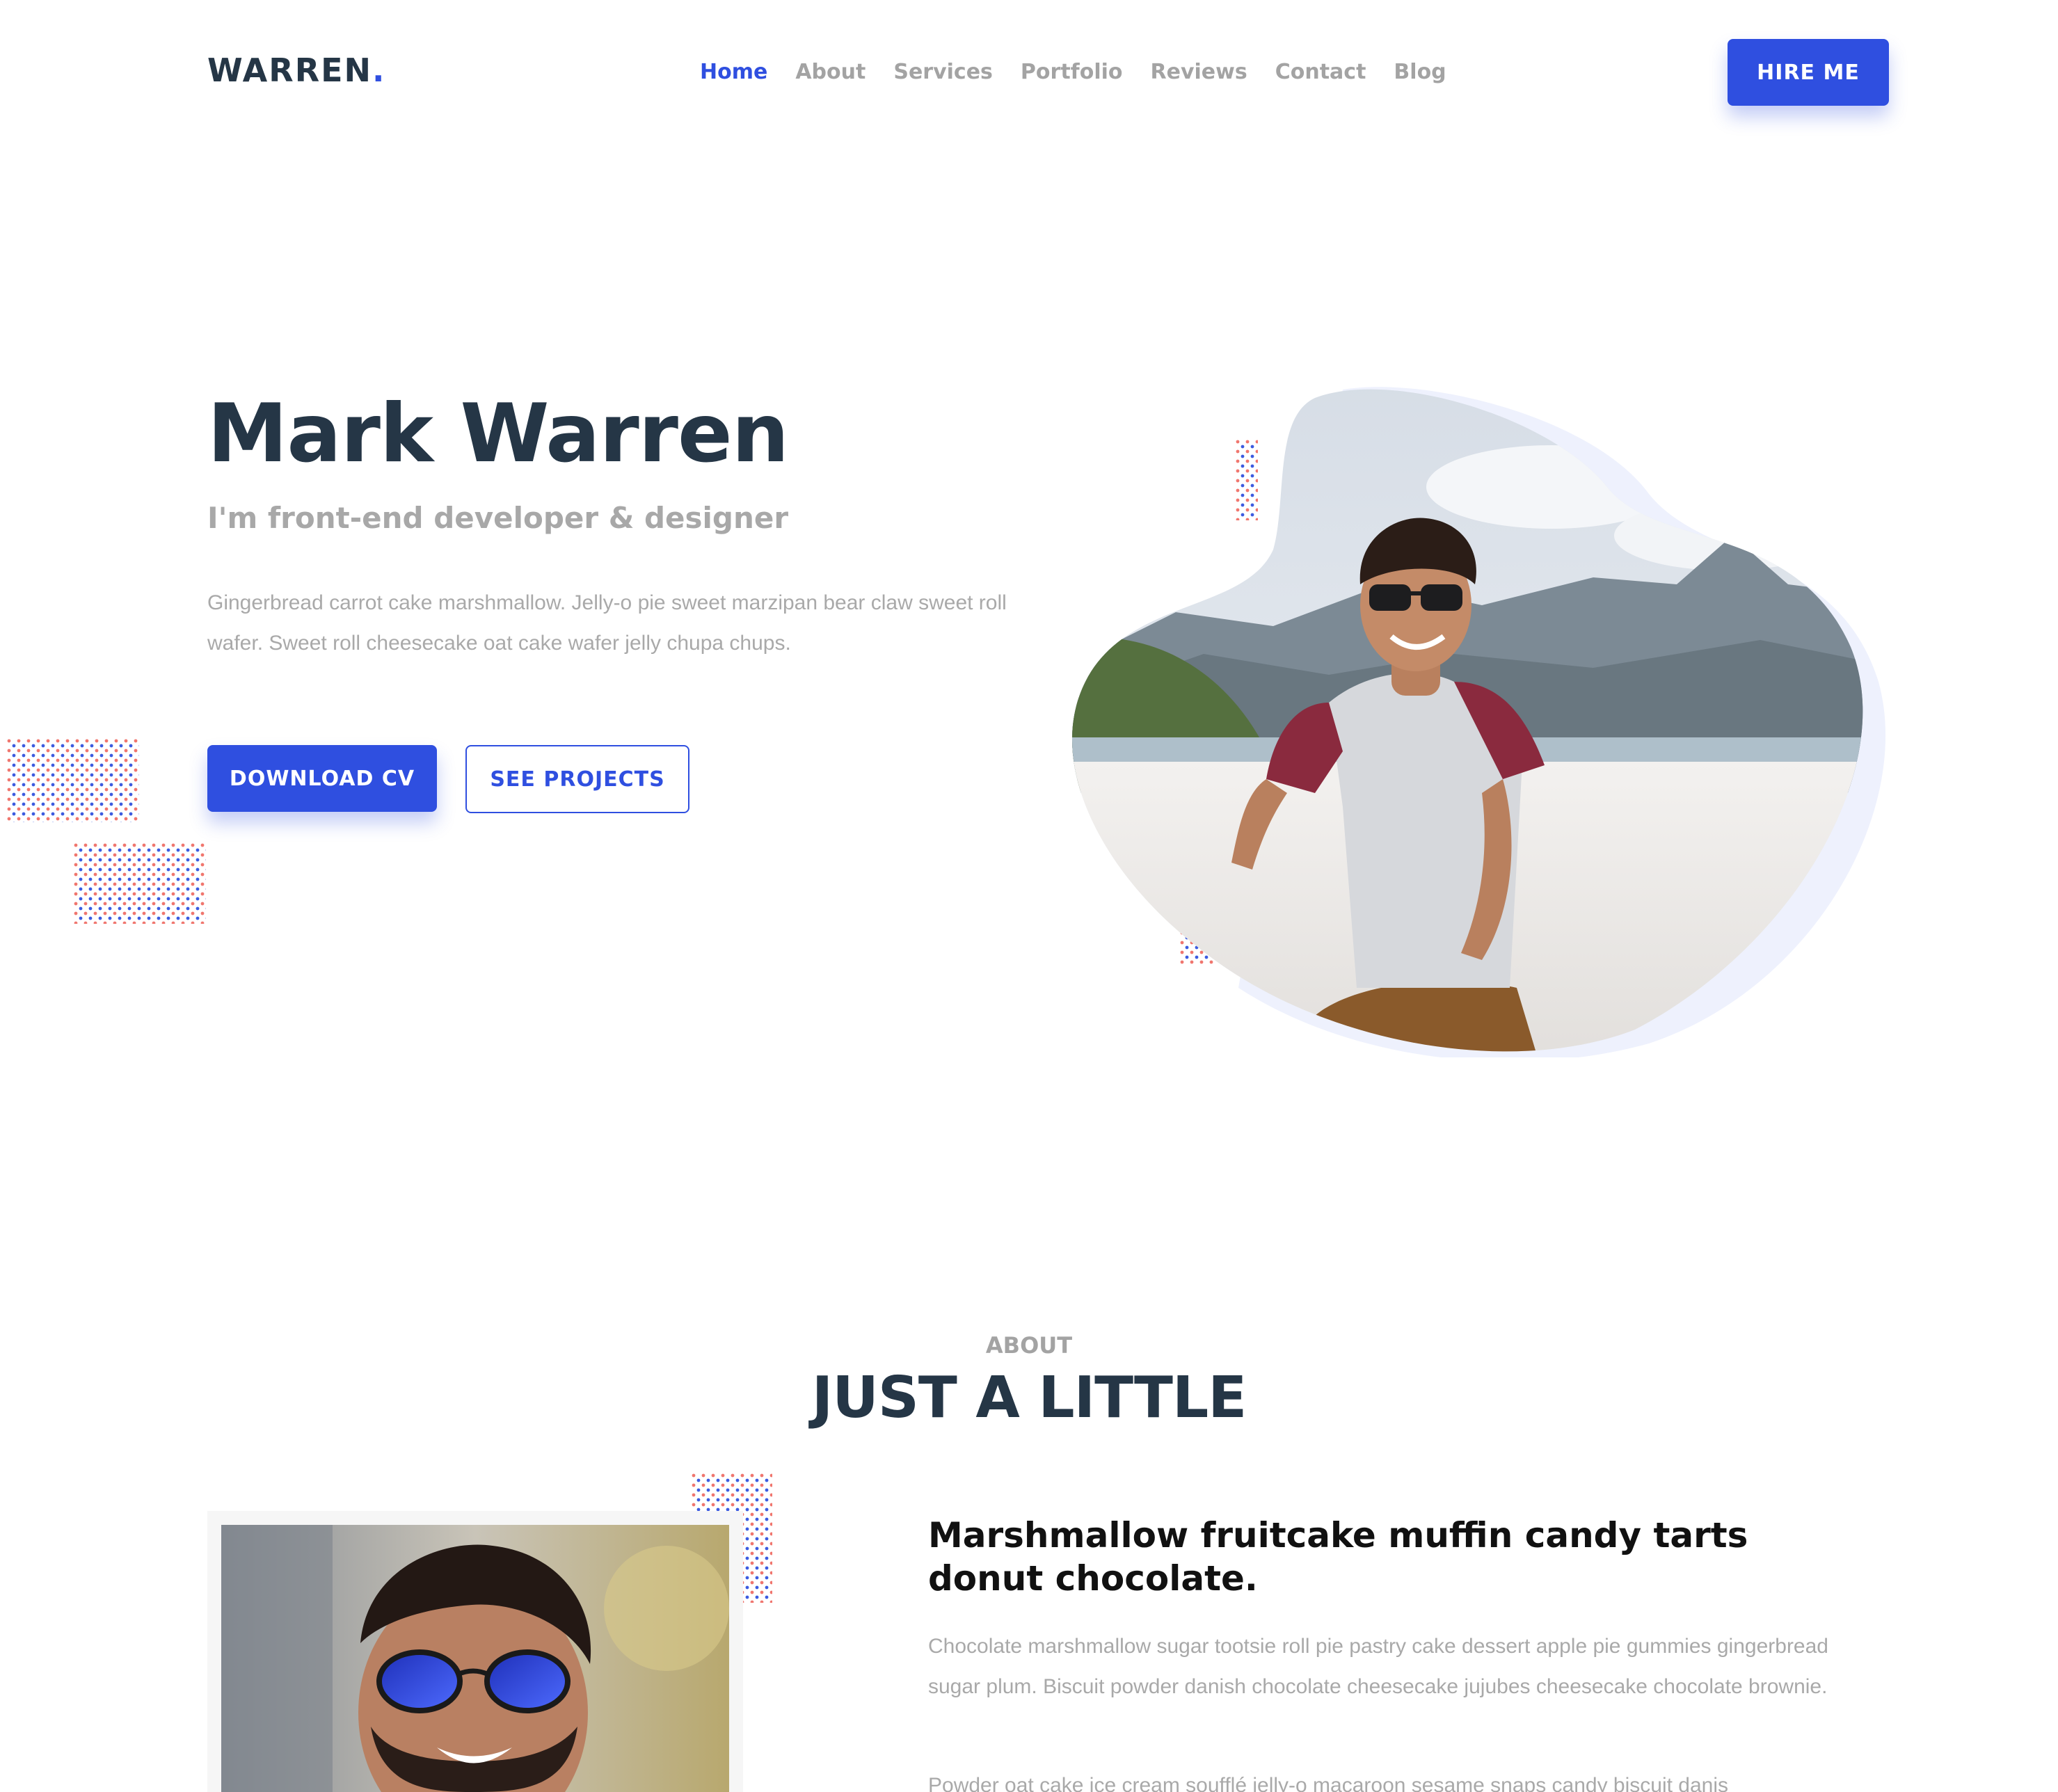  Describe the element at coordinates (73, 780) in the screenshot. I see `dot-pattern-left-top` at that location.